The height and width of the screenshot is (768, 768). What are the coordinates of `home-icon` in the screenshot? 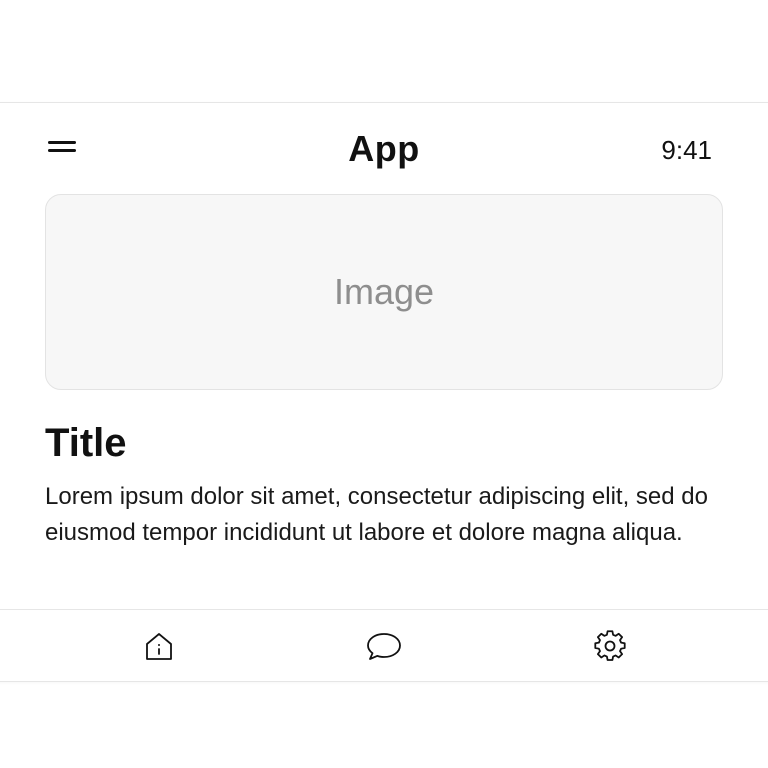 It's located at (159, 646).